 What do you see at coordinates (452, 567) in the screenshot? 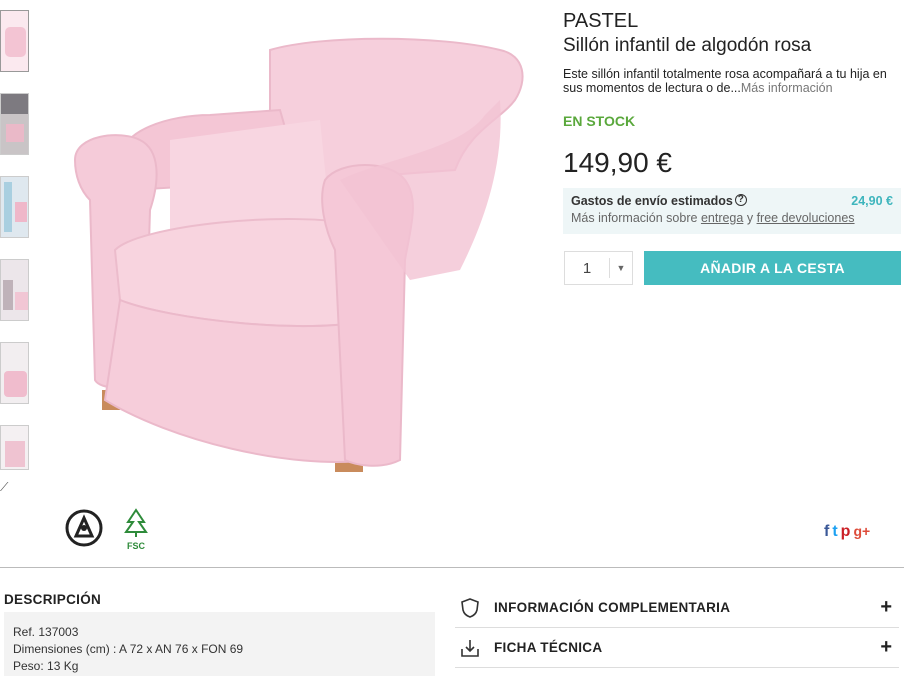
I see `section-divider` at bounding box center [452, 567].